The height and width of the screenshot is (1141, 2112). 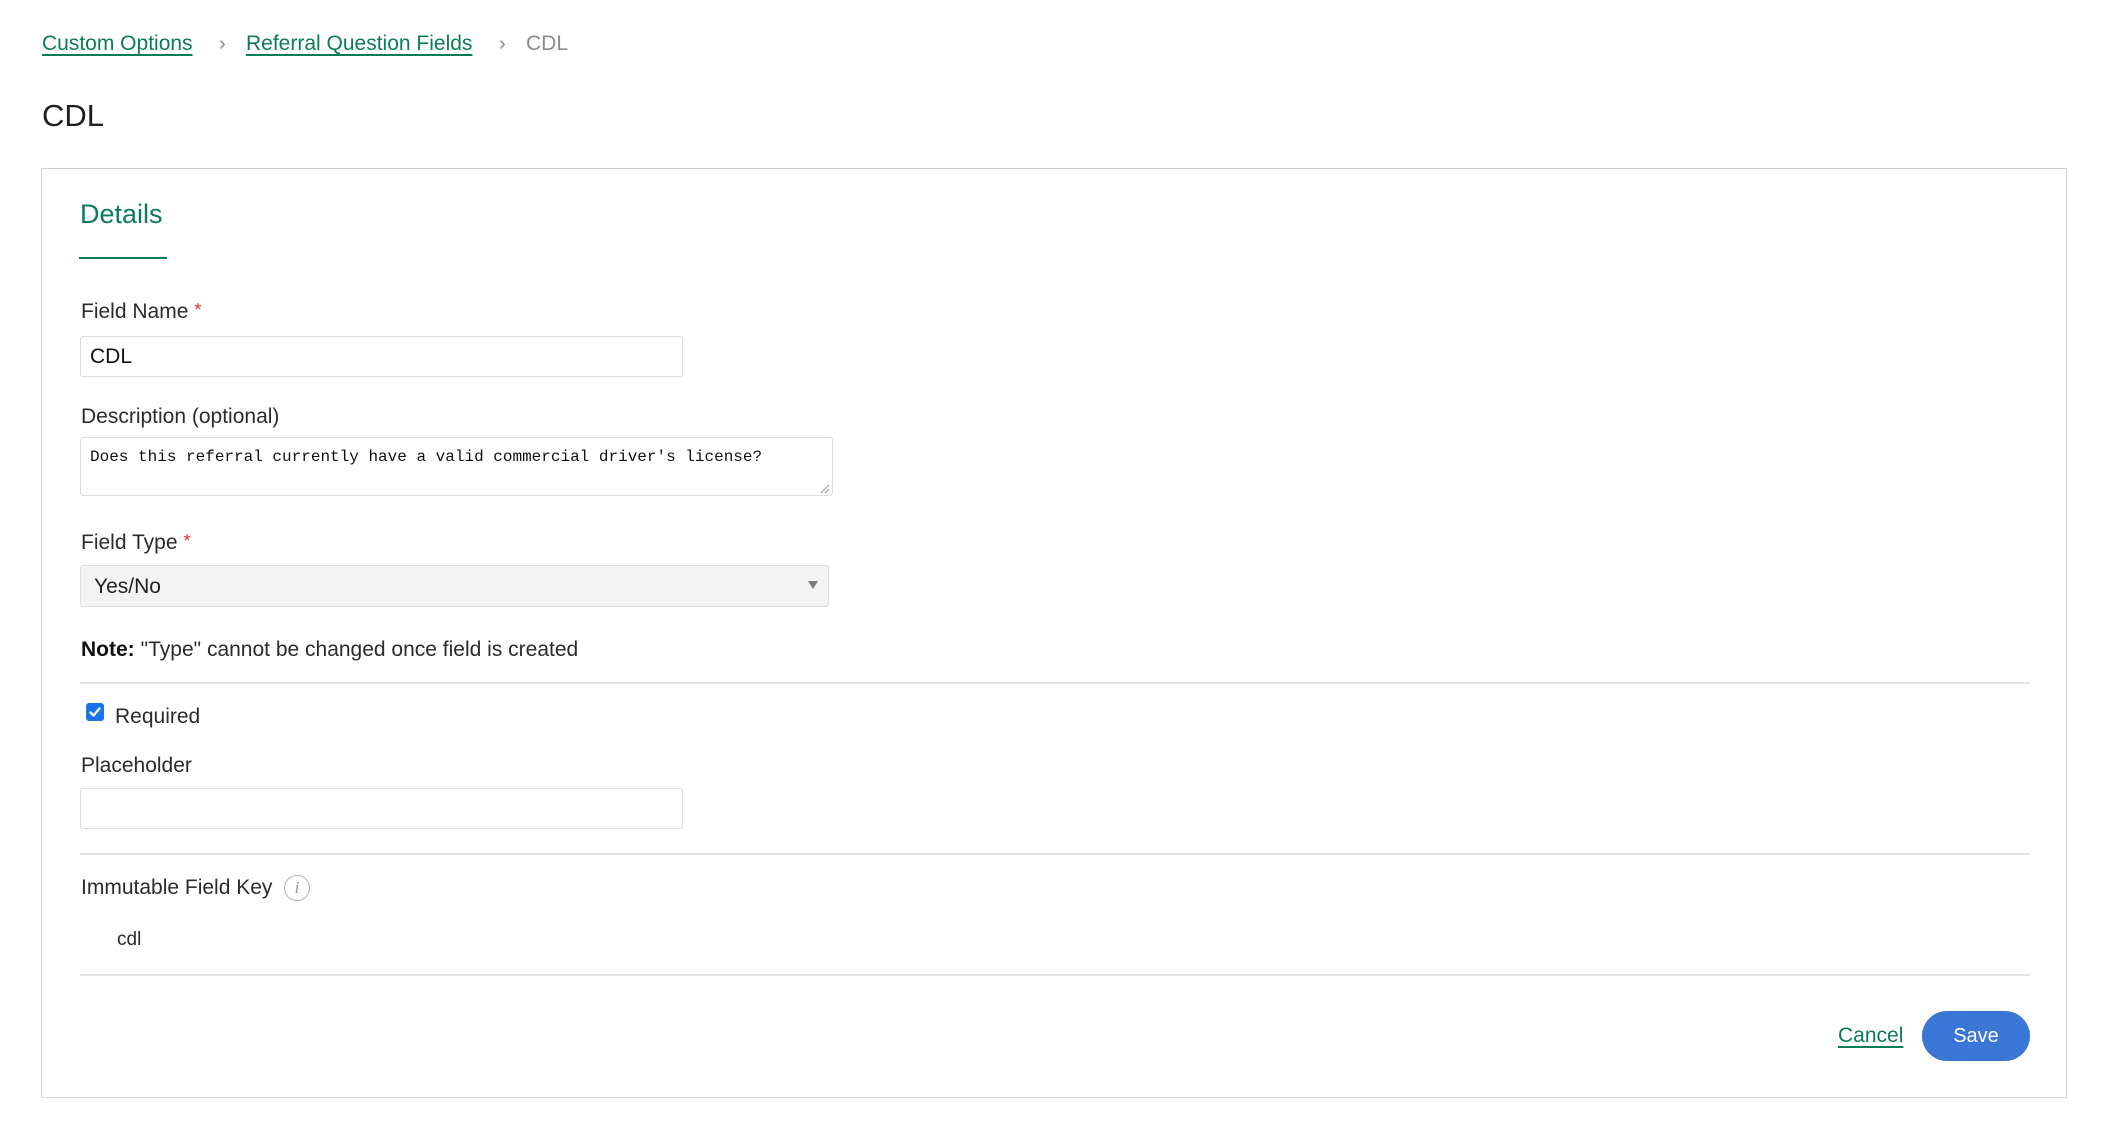 I want to click on field-name-label: Field Name *, so click(x=141, y=312).